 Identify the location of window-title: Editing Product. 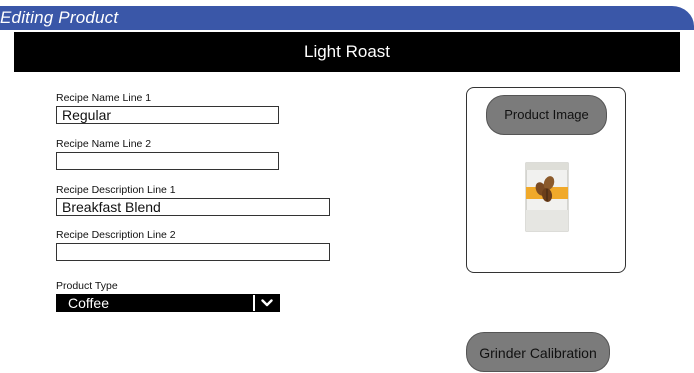
(59, 17).